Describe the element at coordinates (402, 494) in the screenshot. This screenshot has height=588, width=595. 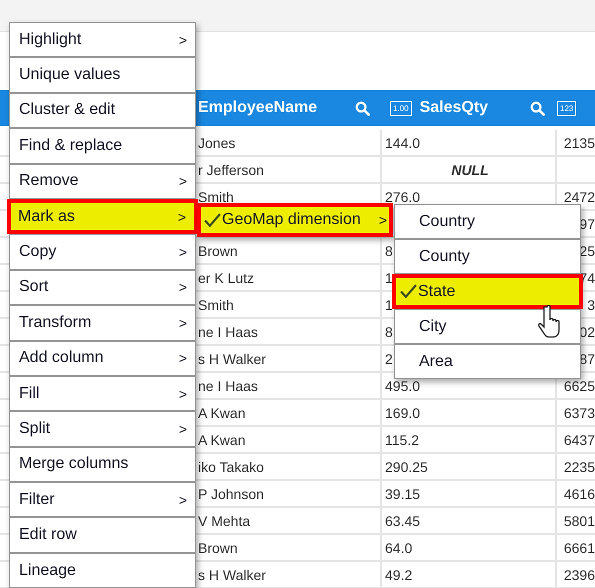
I see `table-cell: 39.15` at that location.